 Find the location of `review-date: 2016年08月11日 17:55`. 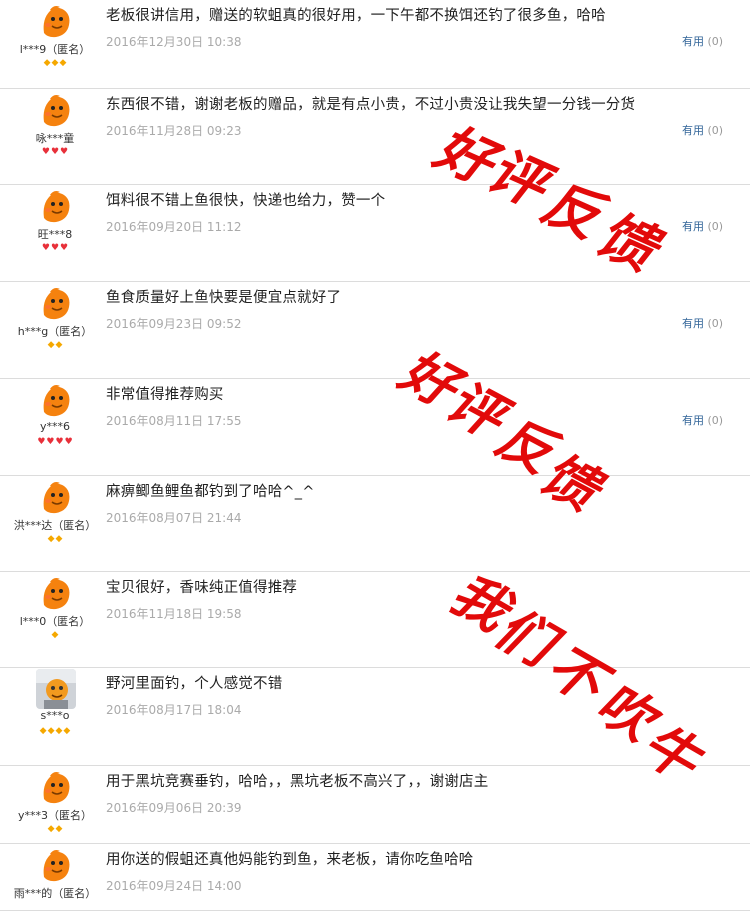

review-date: 2016年08月11日 17:55 is located at coordinates (174, 421).